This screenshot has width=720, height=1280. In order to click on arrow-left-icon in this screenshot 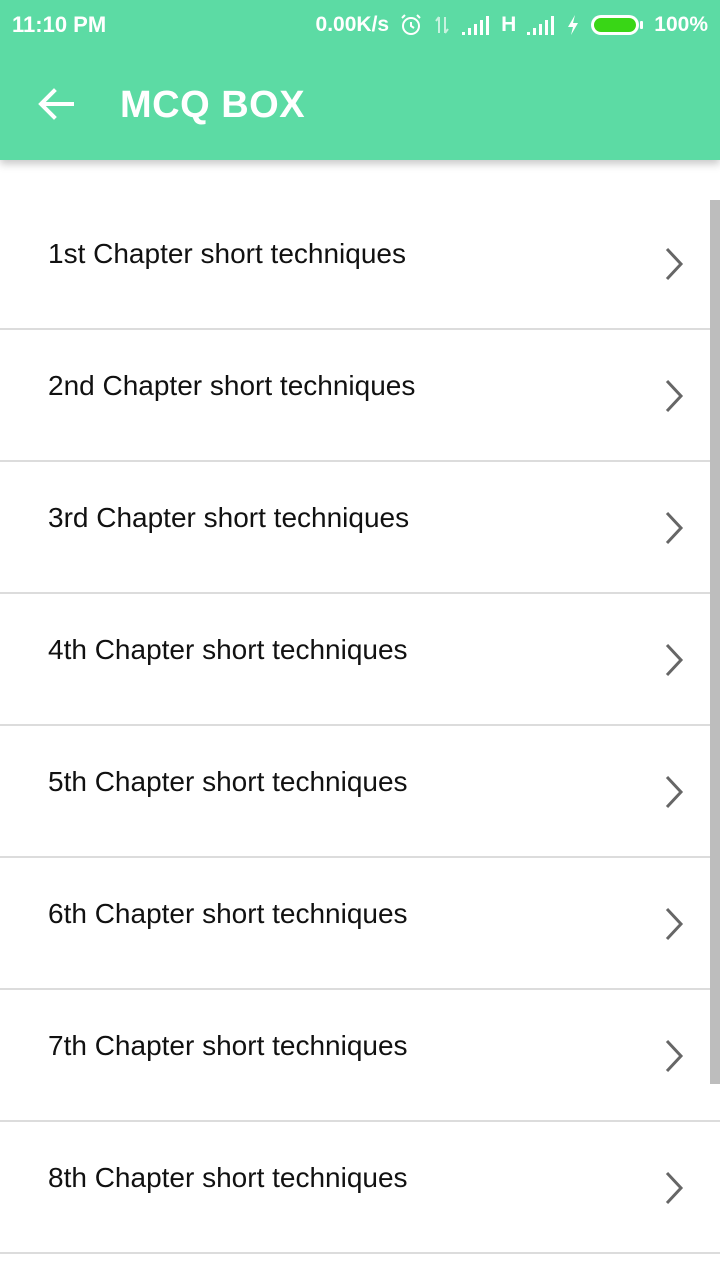, I will do `click(56, 106)`.